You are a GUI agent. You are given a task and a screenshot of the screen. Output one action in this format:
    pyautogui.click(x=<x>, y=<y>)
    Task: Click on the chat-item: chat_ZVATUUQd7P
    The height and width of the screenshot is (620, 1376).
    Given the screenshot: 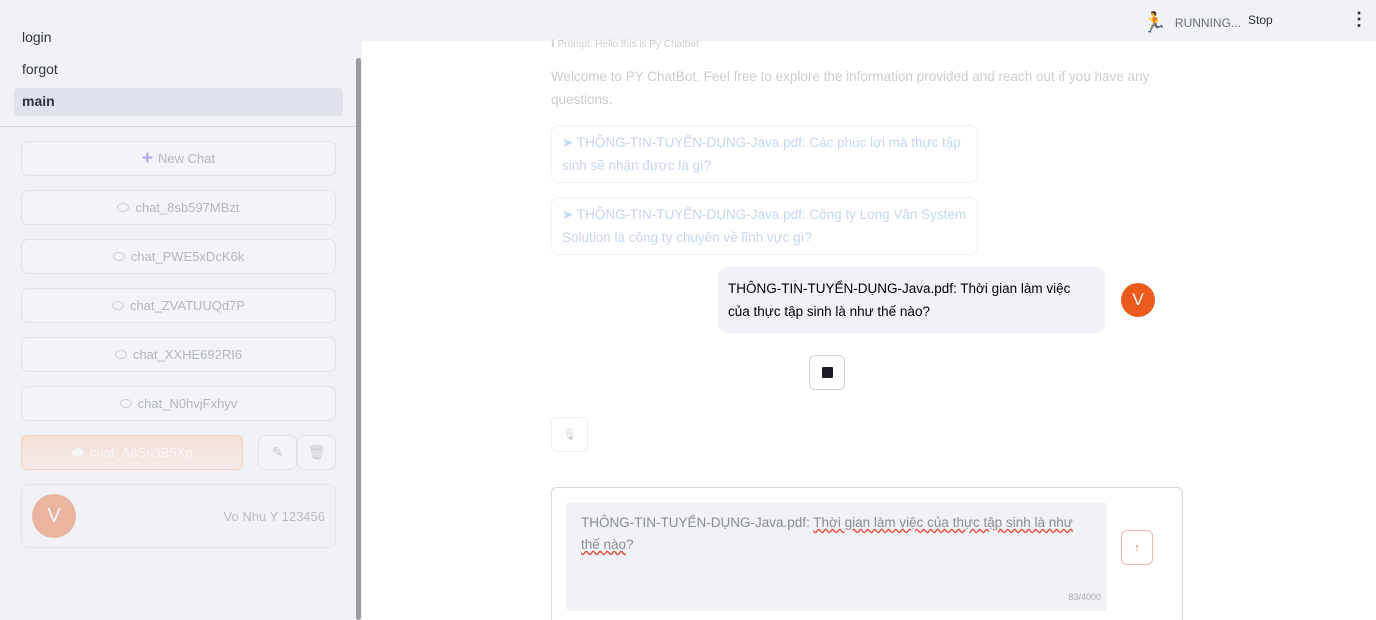 What is the action you would take?
    pyautogui.click(x=178, y=305)
    